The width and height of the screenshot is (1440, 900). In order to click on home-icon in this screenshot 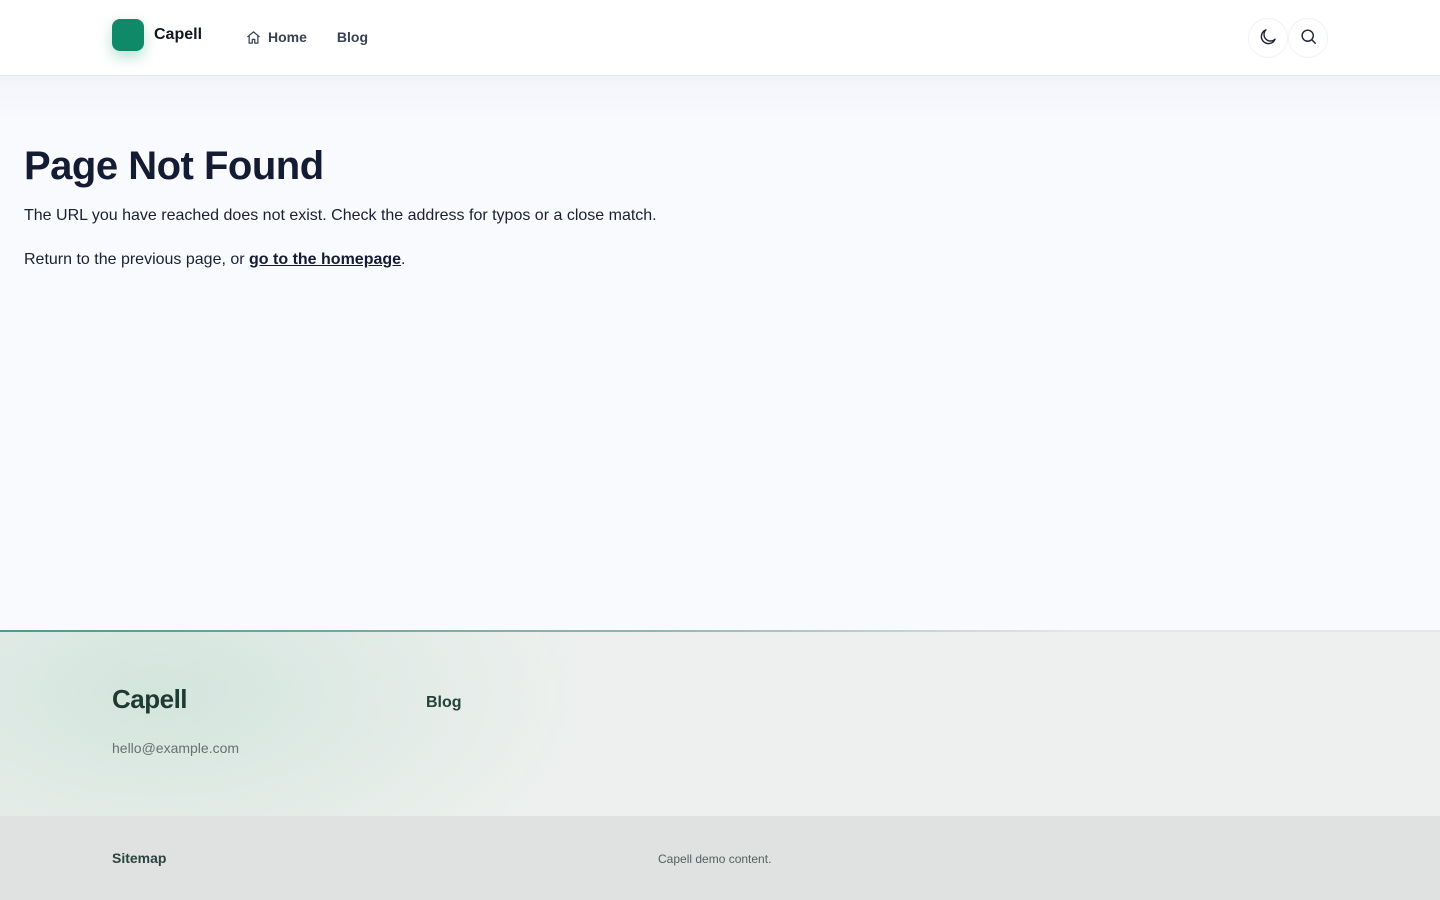, I will do `click(253, 37)`.